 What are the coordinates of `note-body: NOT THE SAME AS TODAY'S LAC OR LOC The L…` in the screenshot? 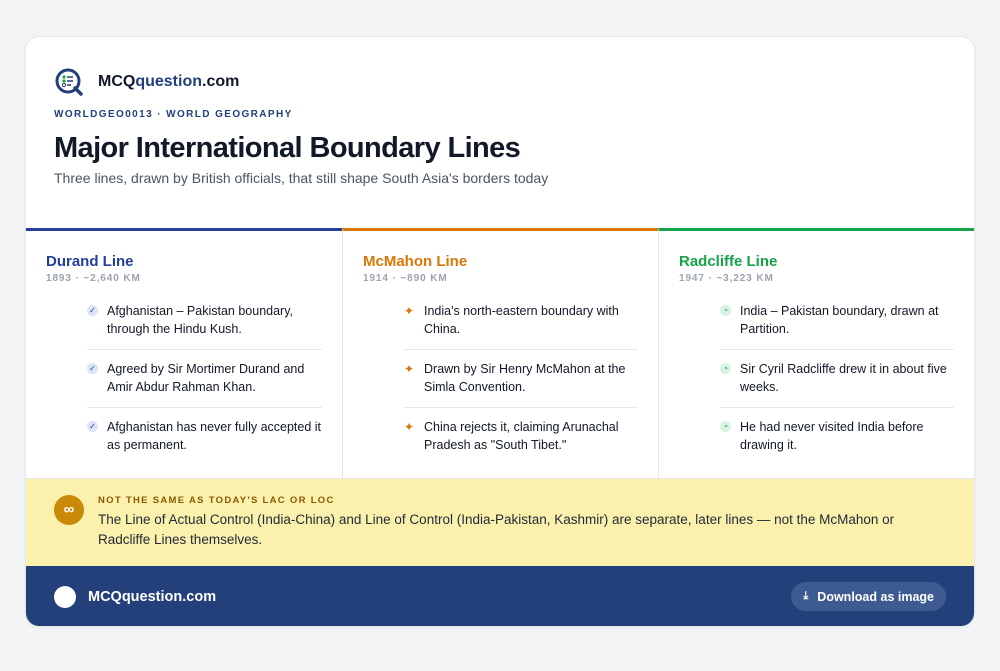 It's located at (523, 530).